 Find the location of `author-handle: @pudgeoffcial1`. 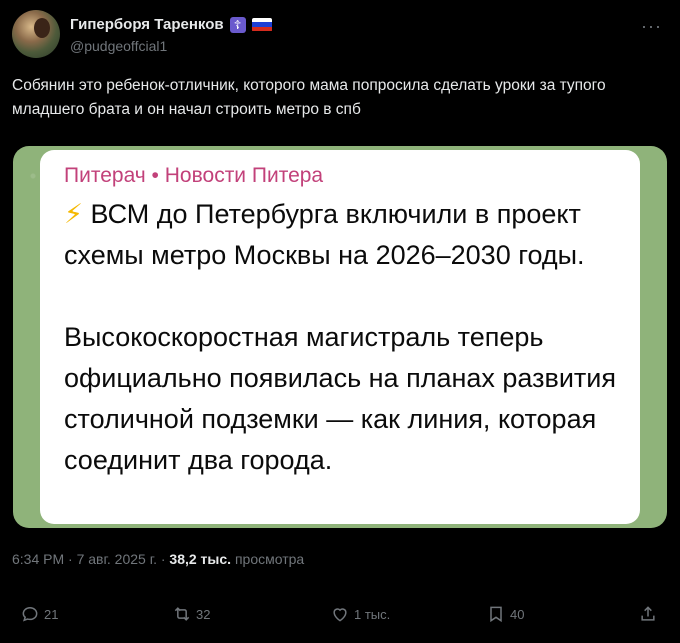

author-handle: @pudgeoffcial1 is located at coordinates (118, 46).